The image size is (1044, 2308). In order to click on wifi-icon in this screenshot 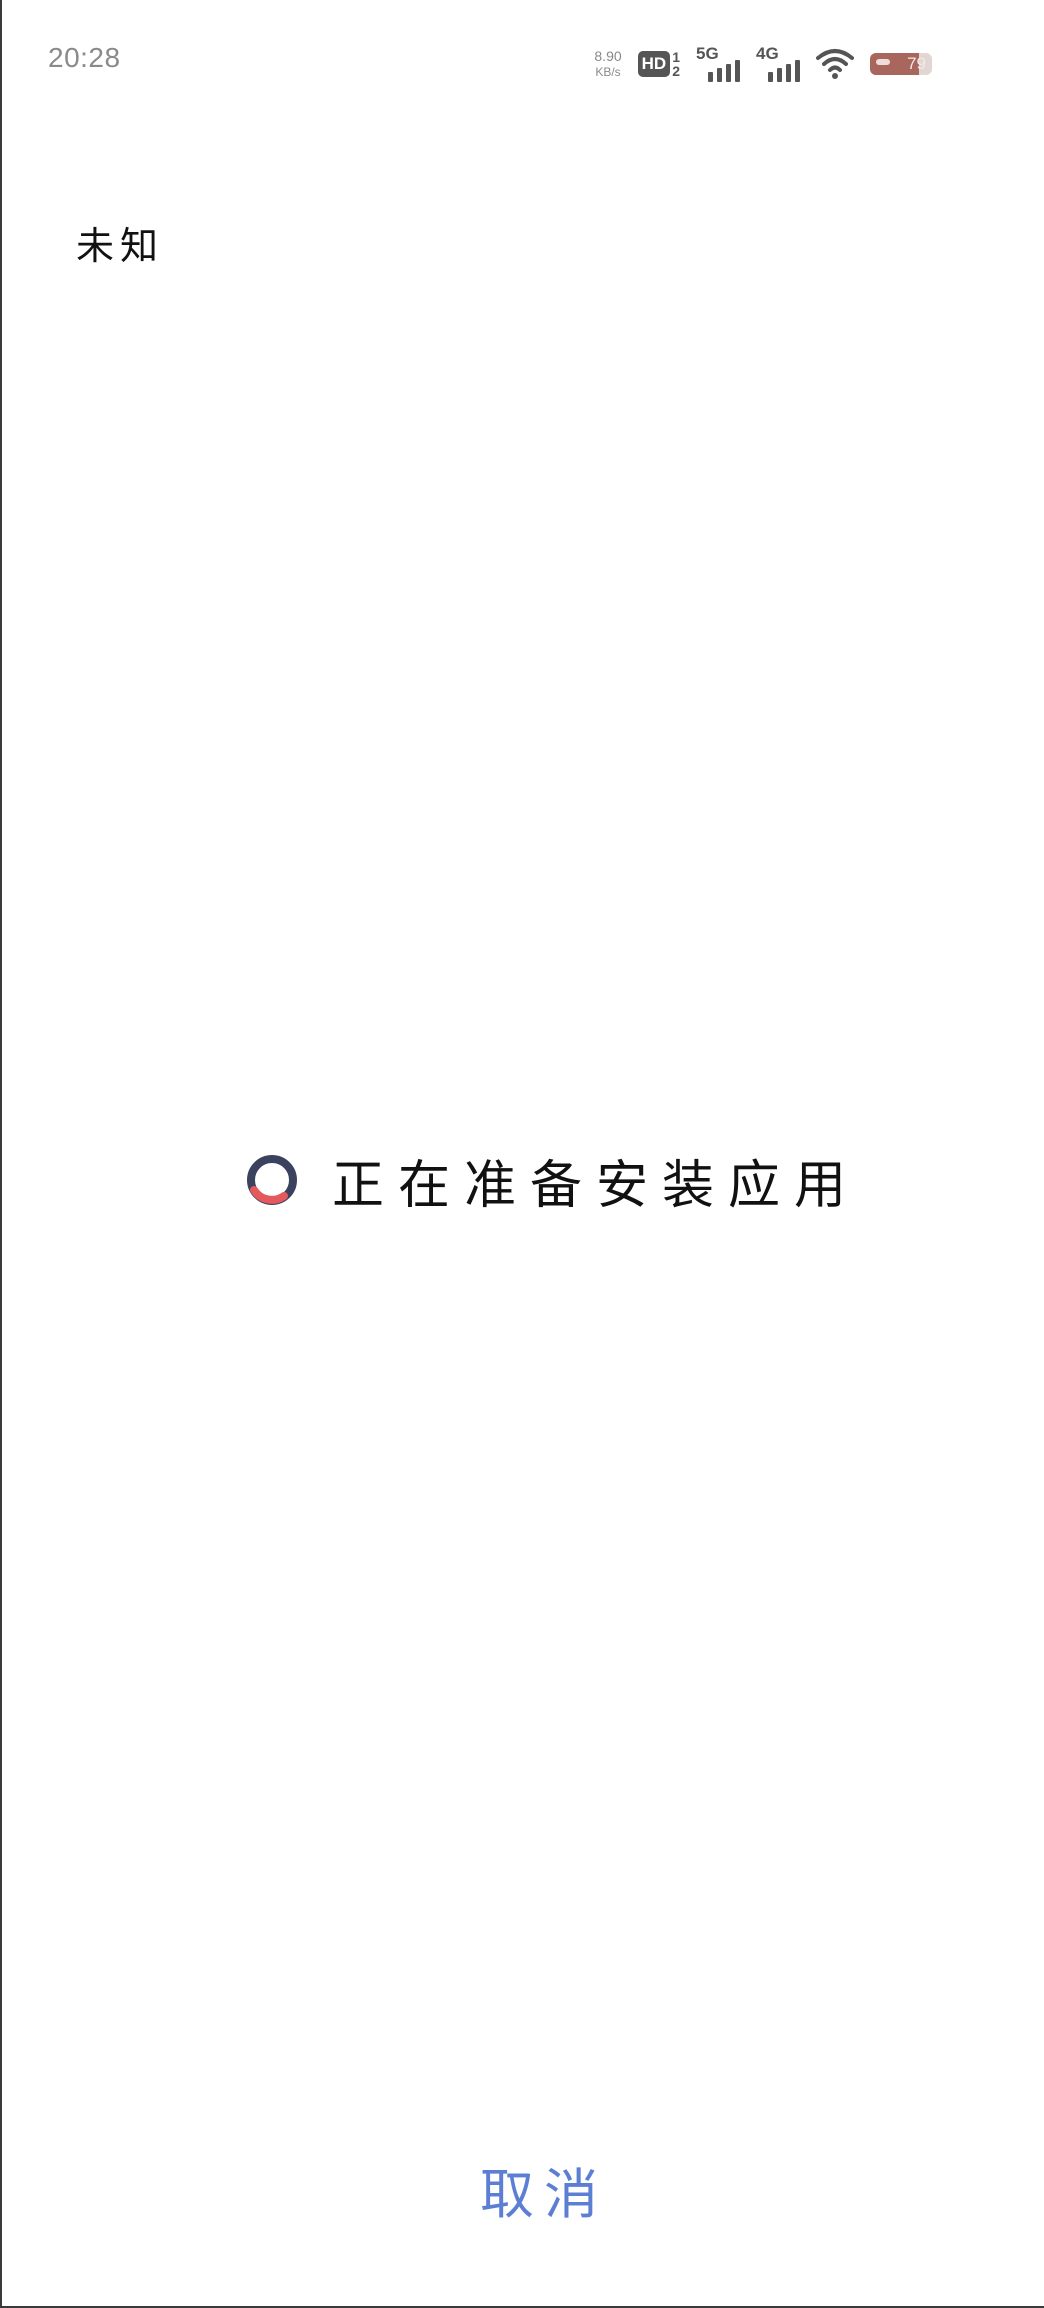, I will do `click(835, 64)`.